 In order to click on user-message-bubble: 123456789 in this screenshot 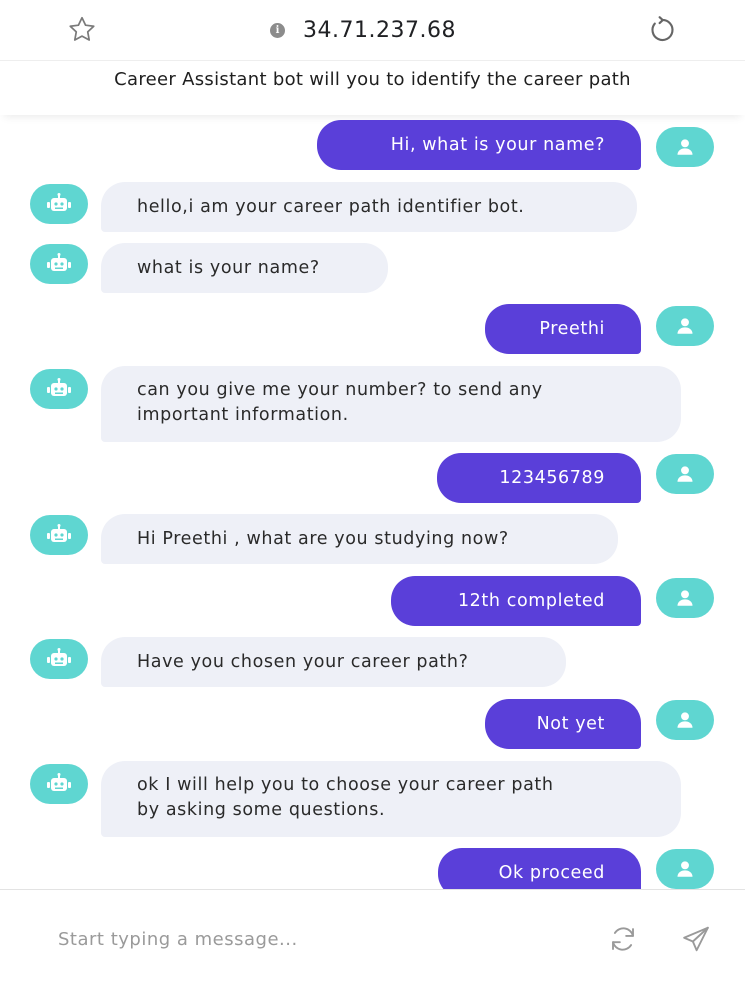, I will do `click(539, 478)`.